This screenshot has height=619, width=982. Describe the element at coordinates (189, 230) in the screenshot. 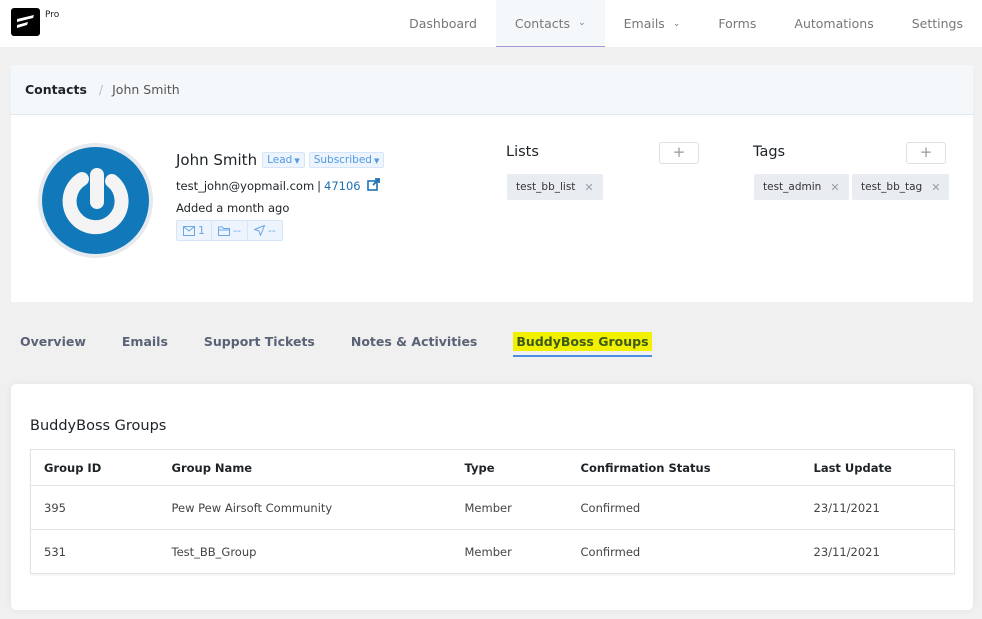

I see `envelope-icon` at that location.